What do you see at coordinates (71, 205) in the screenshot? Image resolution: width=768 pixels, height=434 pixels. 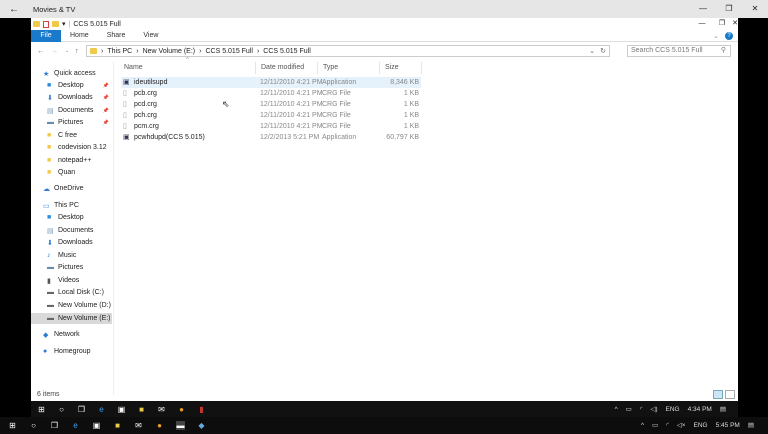 I see `sidebar-item: ▭ This PC` at bounding box center [71, 205].